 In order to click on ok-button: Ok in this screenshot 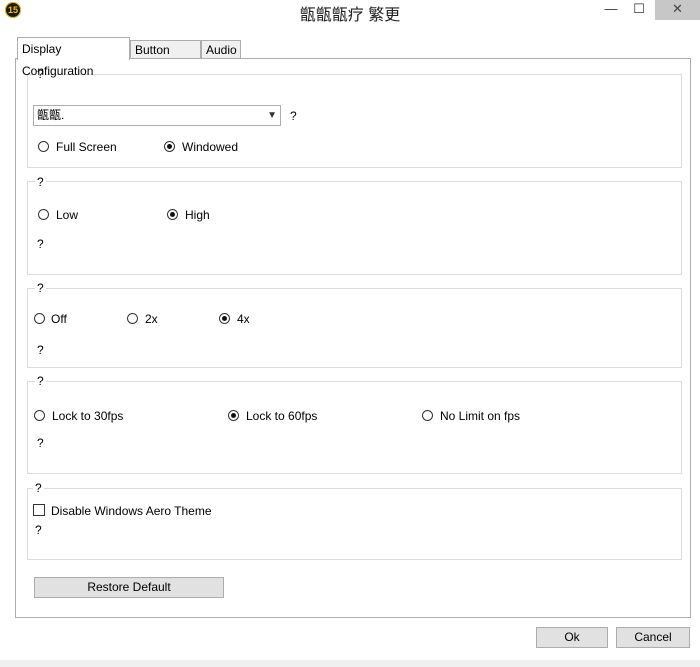, I will do `click(572, 637)`.